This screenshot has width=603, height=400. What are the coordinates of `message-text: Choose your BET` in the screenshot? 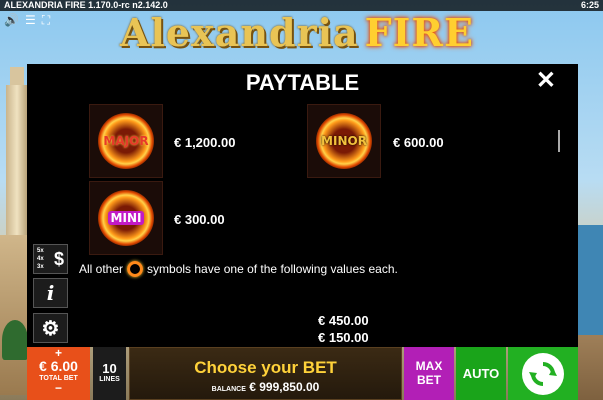 It's located at (265, 367).